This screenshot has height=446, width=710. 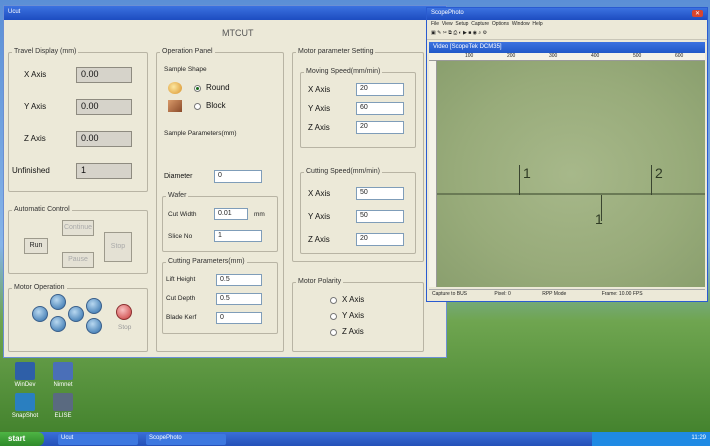 I want to click on moving-speed-title: Moving Speed(mm/min), so click(x=343, y=71).